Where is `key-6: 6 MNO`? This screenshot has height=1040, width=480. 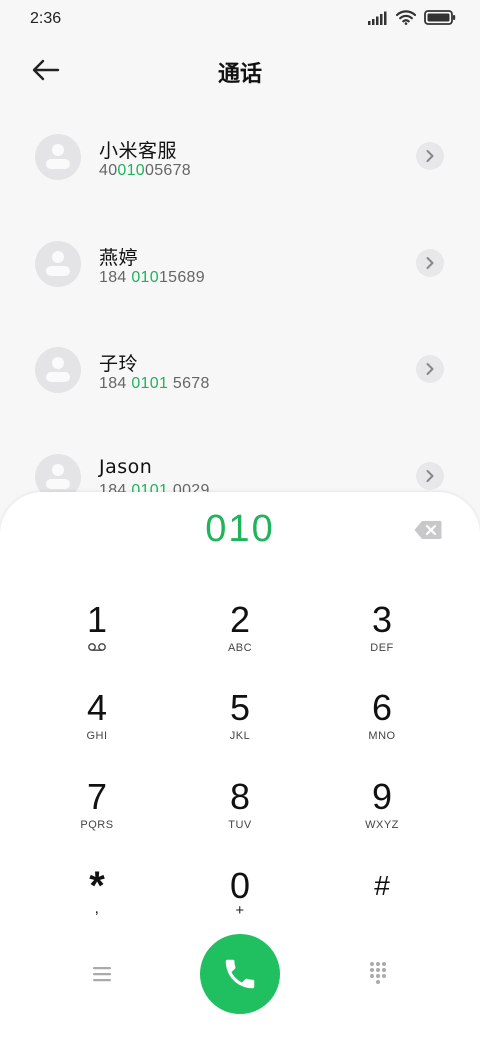 key-6: 6 MNO is located at coordinates (382, 729).